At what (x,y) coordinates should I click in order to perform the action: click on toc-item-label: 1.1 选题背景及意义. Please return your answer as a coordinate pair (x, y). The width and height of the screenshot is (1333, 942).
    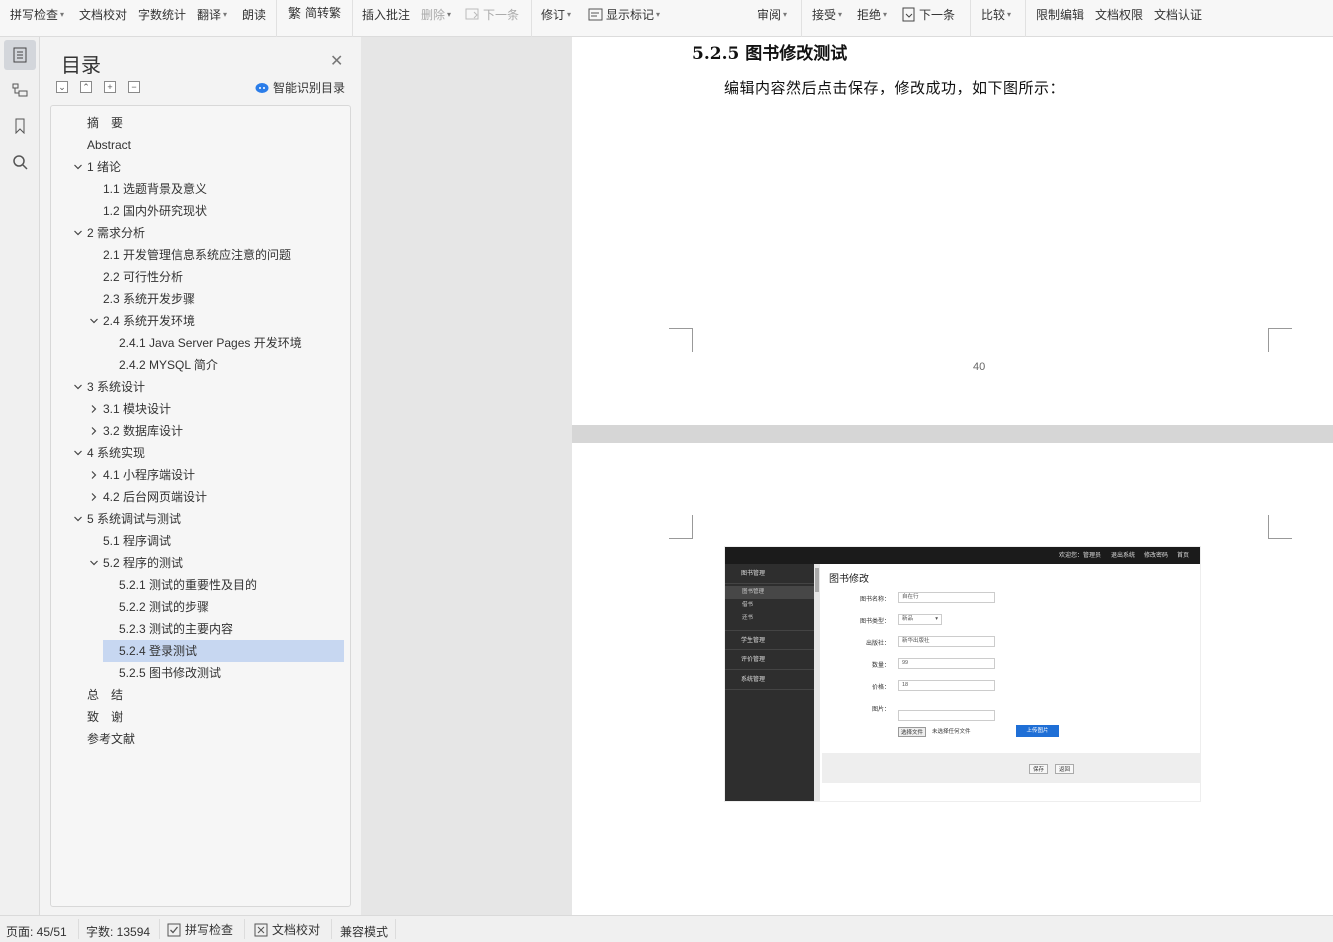
    Looking at the image, I should click on (155, 189).